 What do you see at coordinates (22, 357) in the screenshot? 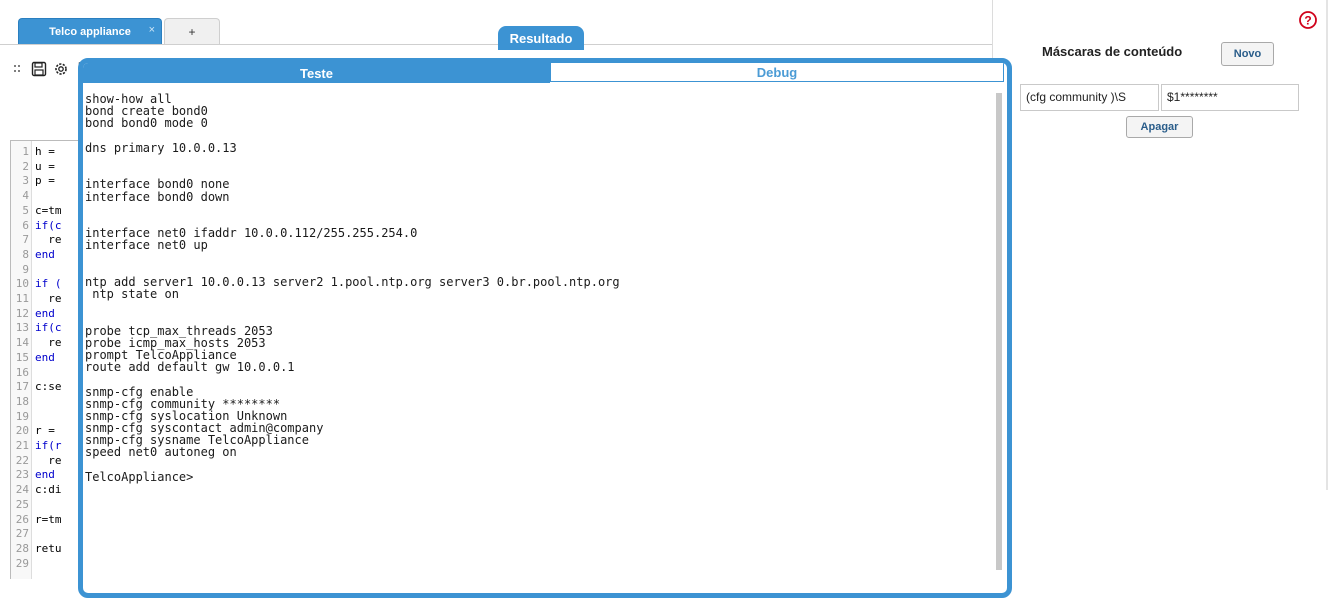
I see `line-number: 15` at bounding box center [22, 357].